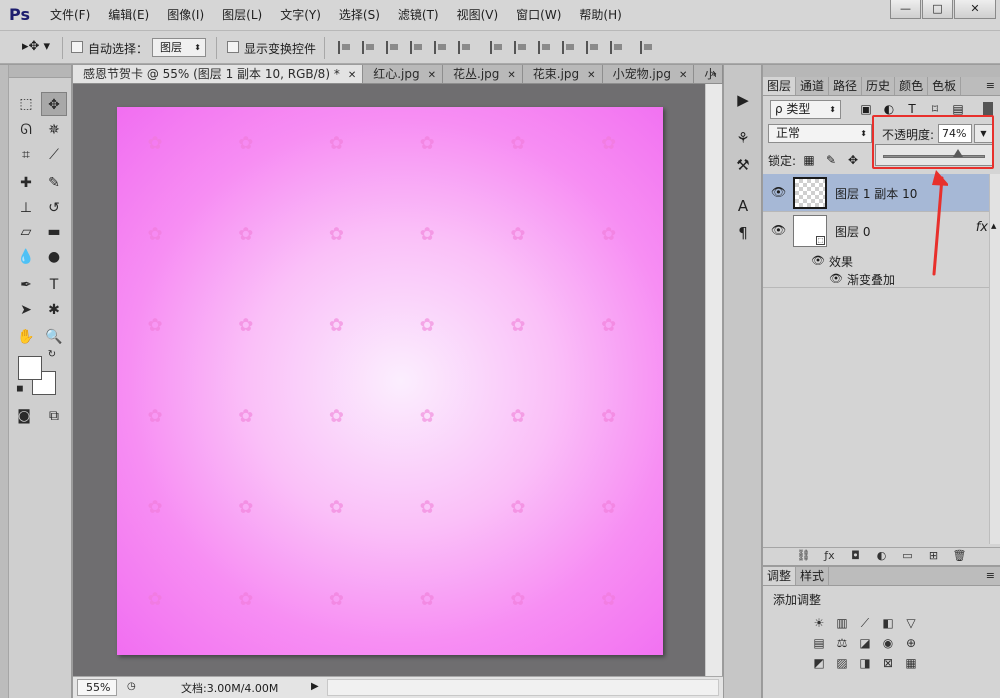 The image size is (1000, 698). I want to click on lock-transparency-icon: ▦, so click(809, 160).